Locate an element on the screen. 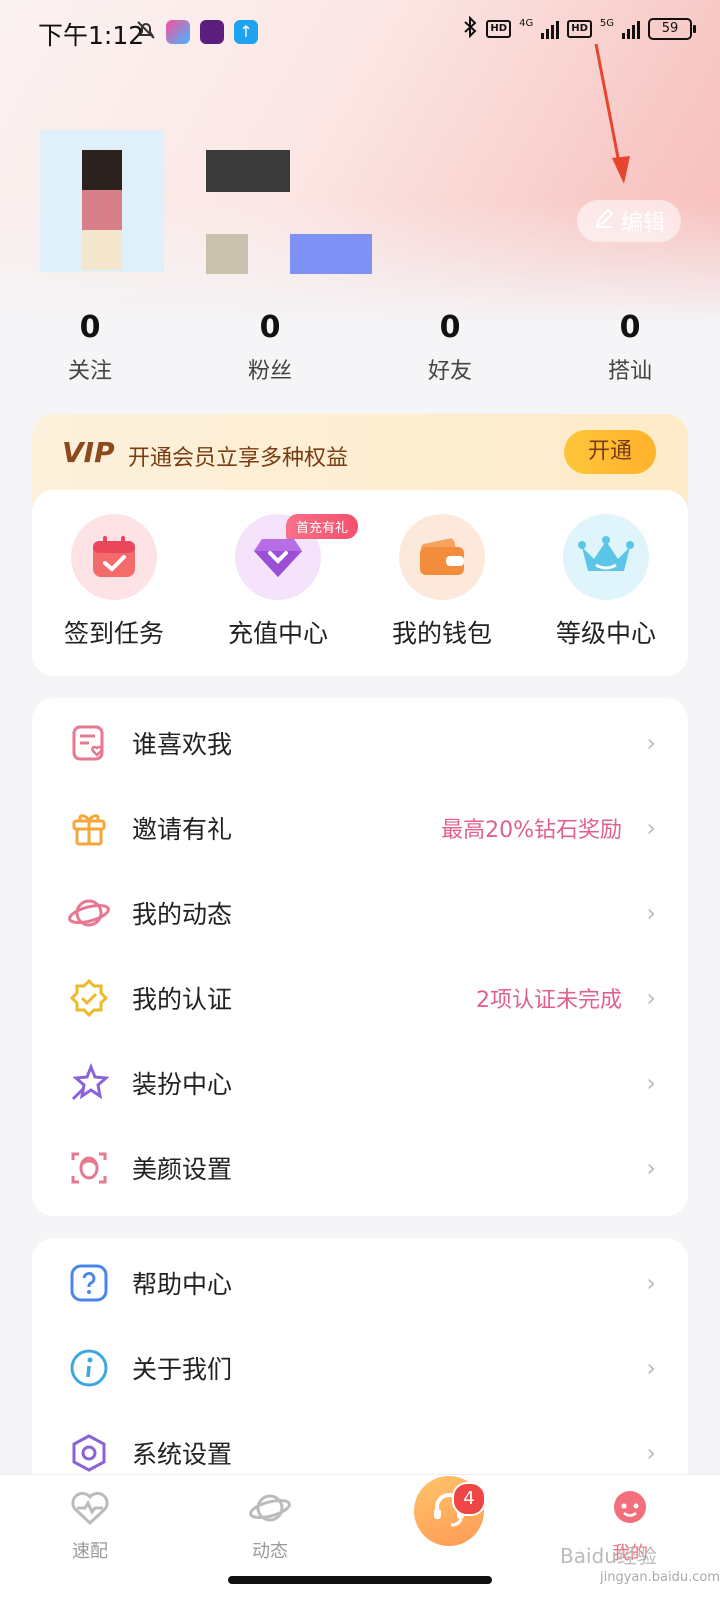 Image resolution: width=720 pixels, height=1601 pixels. gift-icon is located at coordinates (89, 828).